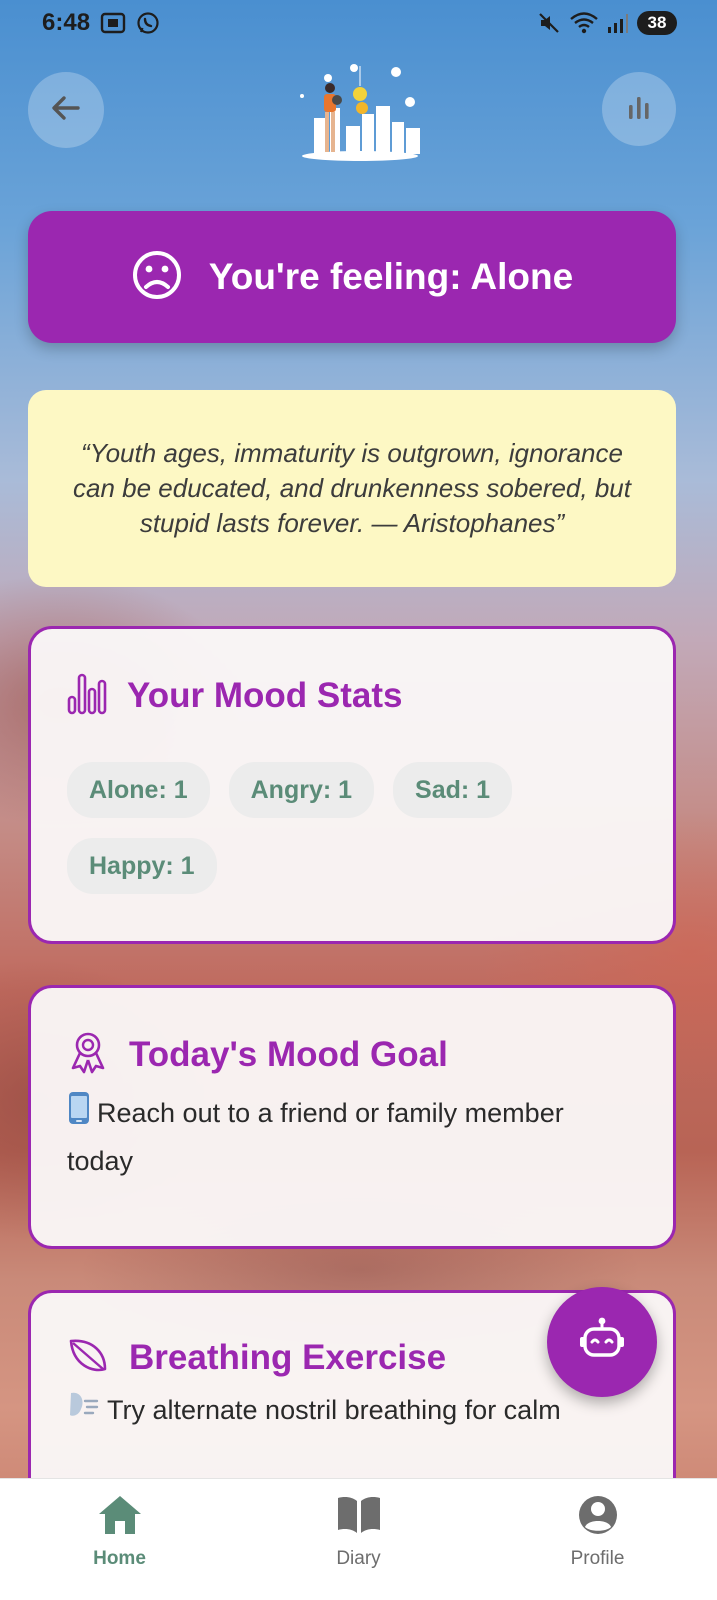  Describe the element at coordinates (598, 1517) in the screenshot. I see `account-circle-icon` at that location.